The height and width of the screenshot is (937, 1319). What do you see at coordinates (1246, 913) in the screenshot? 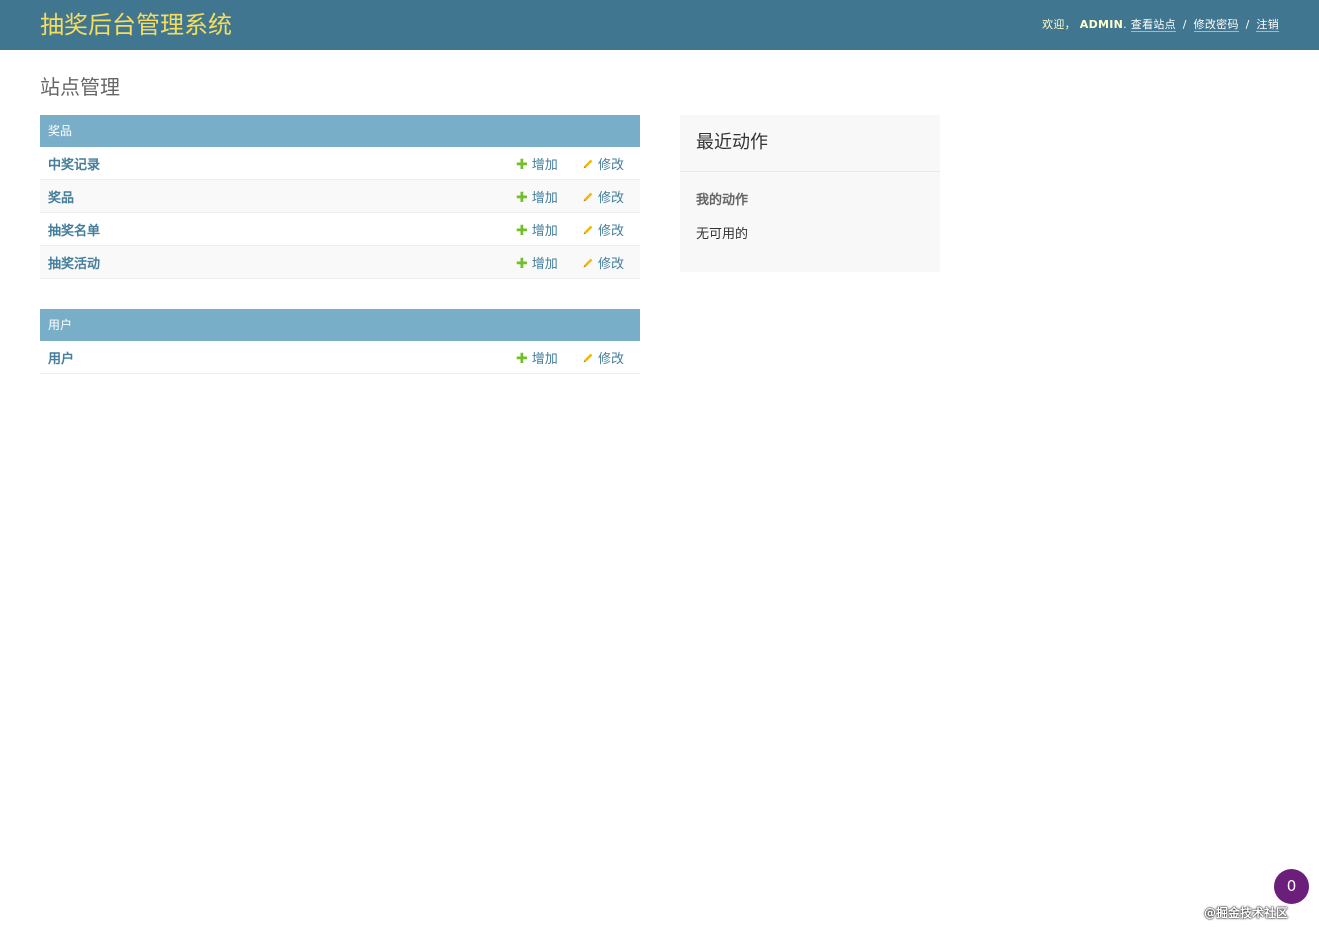
I see `watermark: @掘金技术社区` at bounding box center [1246, 913].